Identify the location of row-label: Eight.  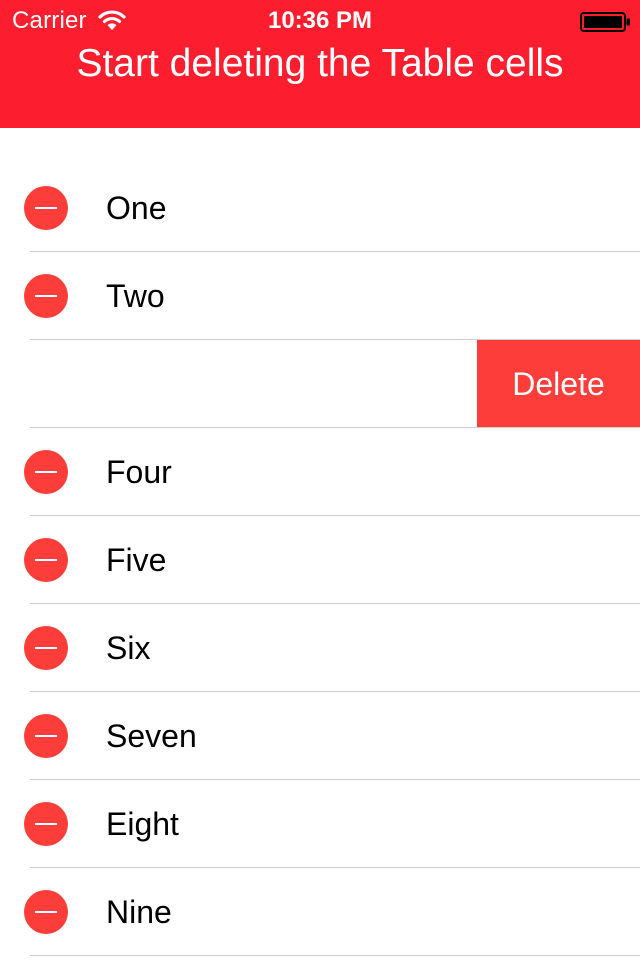
(142, 824).